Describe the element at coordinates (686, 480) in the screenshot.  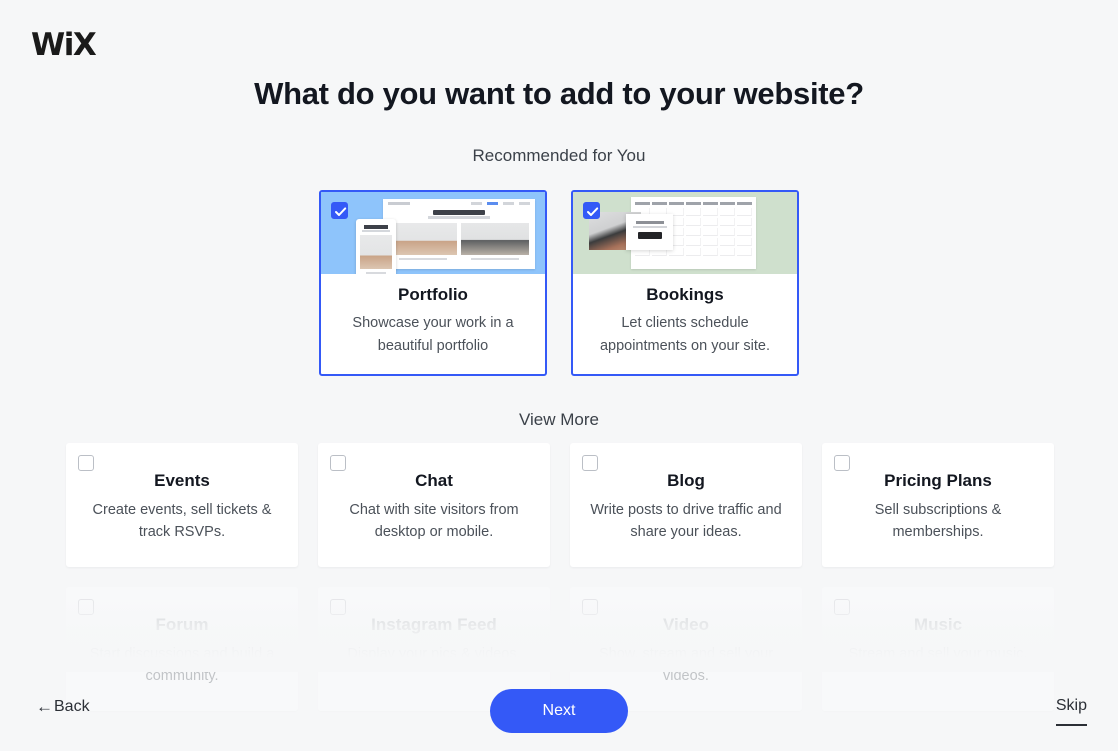
I see `blog-title: Blog` at that location.